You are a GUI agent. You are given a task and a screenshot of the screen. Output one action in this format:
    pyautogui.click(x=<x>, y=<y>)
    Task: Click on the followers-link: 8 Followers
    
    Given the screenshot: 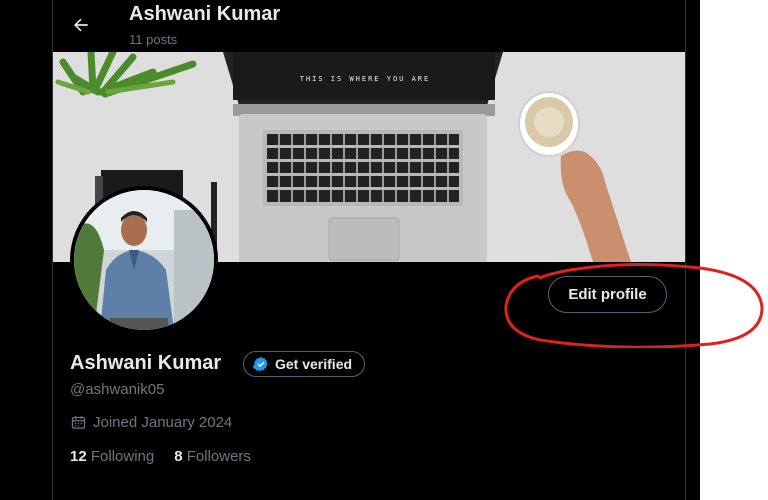 What is the action you would take?
    pyautogui.click(x=212, y=456)
    